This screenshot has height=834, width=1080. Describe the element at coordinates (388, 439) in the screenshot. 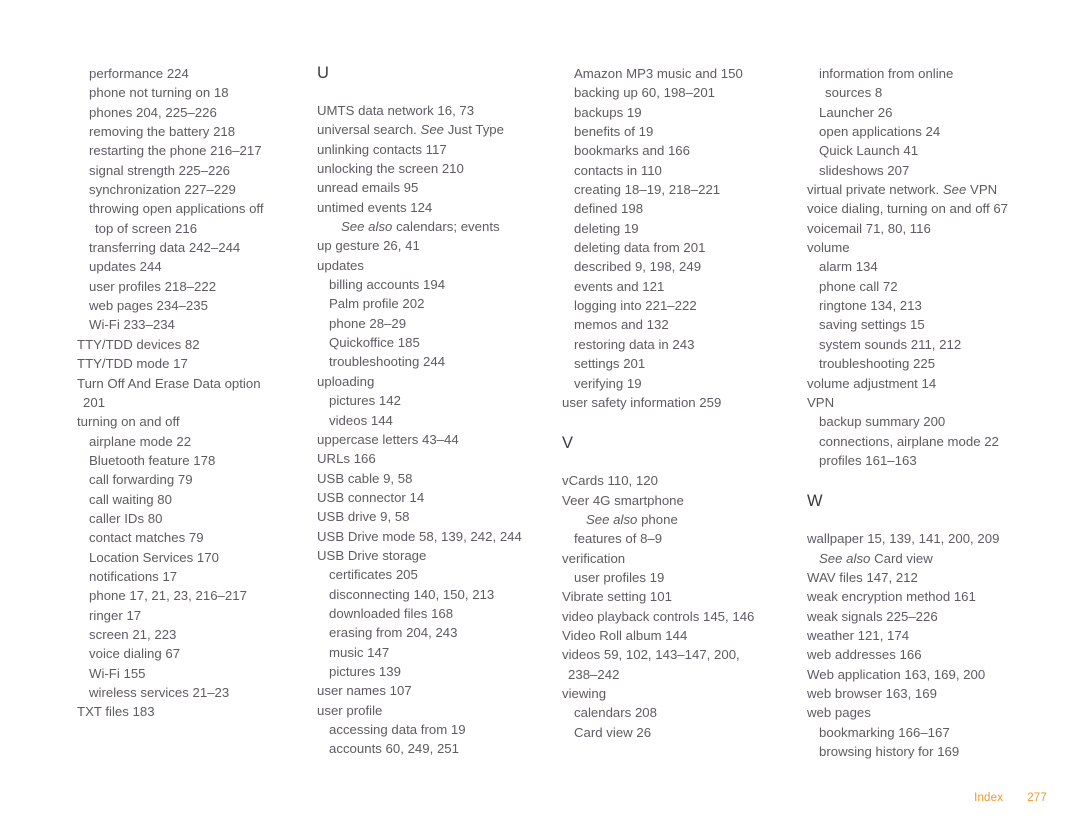

I see `index-entry: uppercase letters 43–44` at that location.